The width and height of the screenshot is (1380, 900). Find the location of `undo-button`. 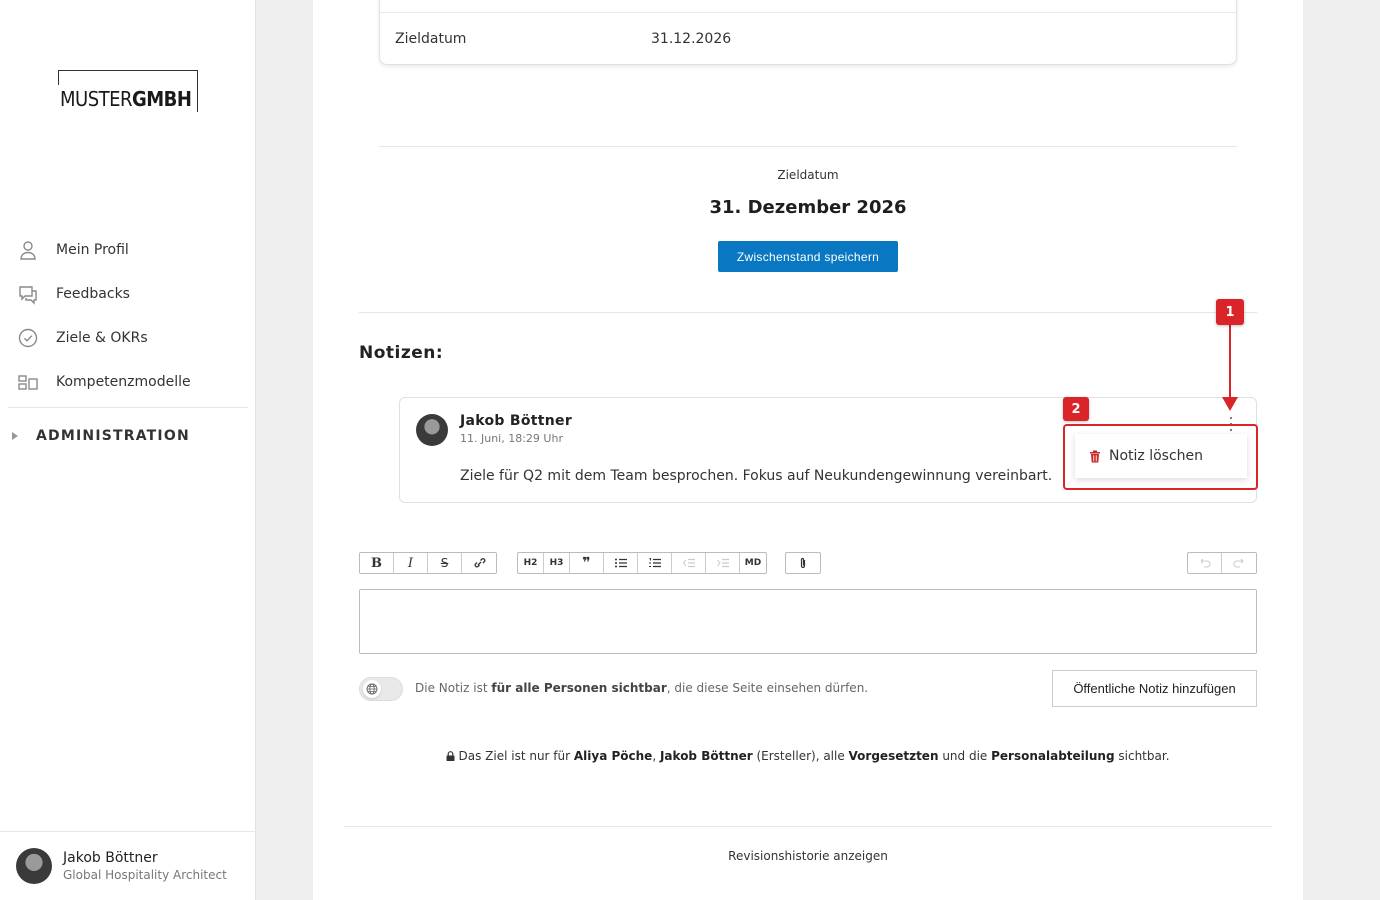

undo-button is located at coordinates (1205, 563).